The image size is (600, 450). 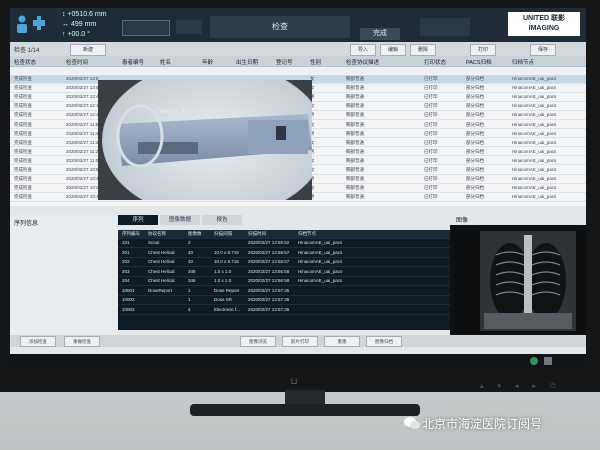 I want to click on redo-exam-button: 重做检查, so click(x=82, y=341).